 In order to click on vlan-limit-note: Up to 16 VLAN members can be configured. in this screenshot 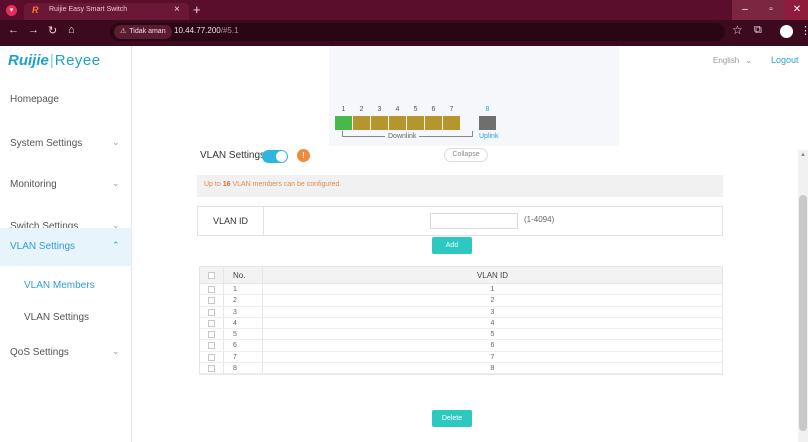, I will do `click(460, 186)`.